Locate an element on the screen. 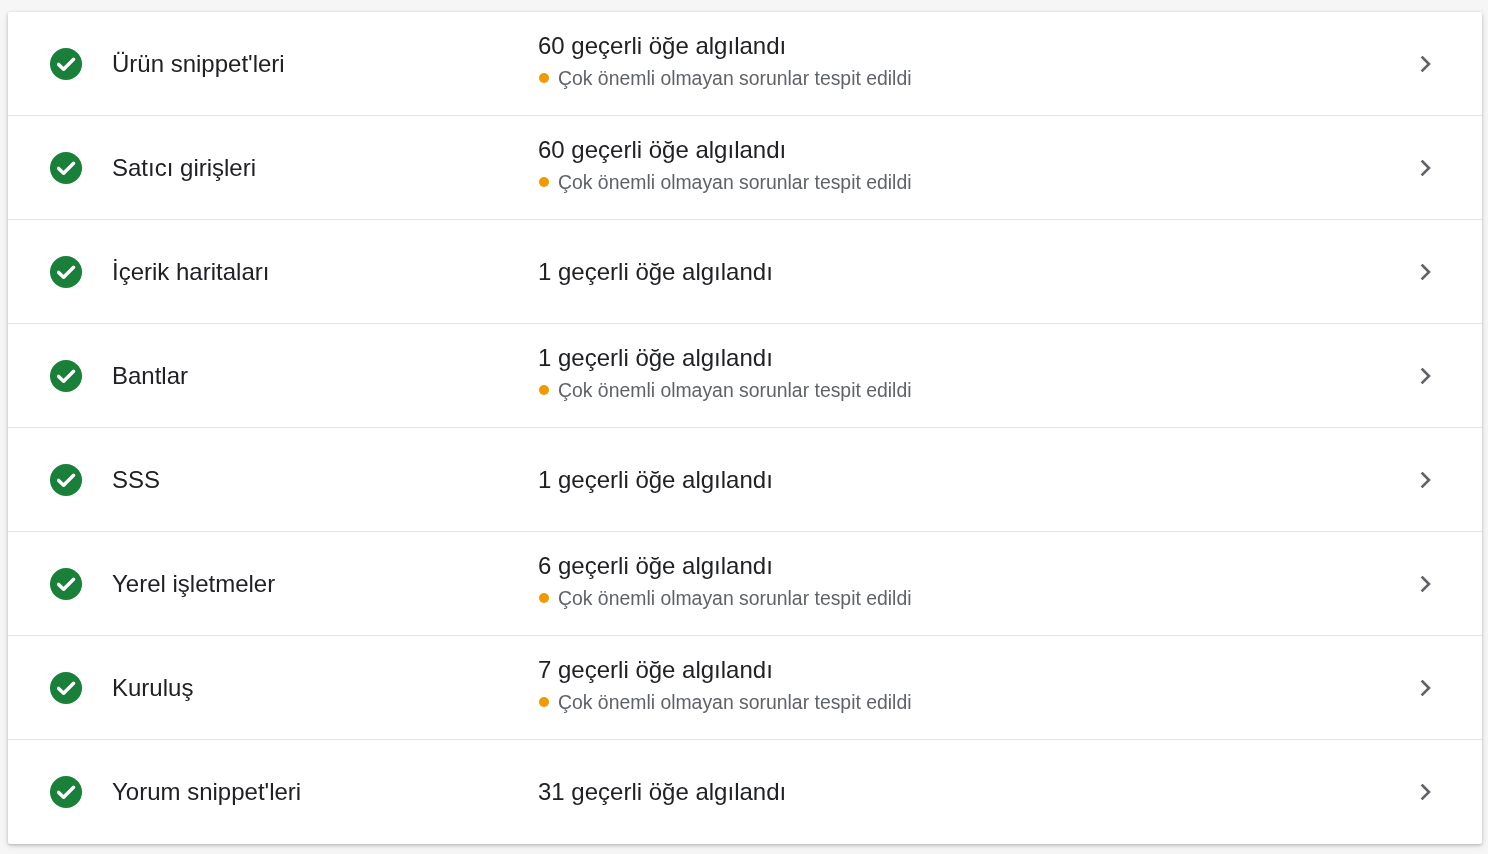 The height and width of the screenshot is (854, 1488). row-title: İçerik haritaları is located at coordinates (191, 271).